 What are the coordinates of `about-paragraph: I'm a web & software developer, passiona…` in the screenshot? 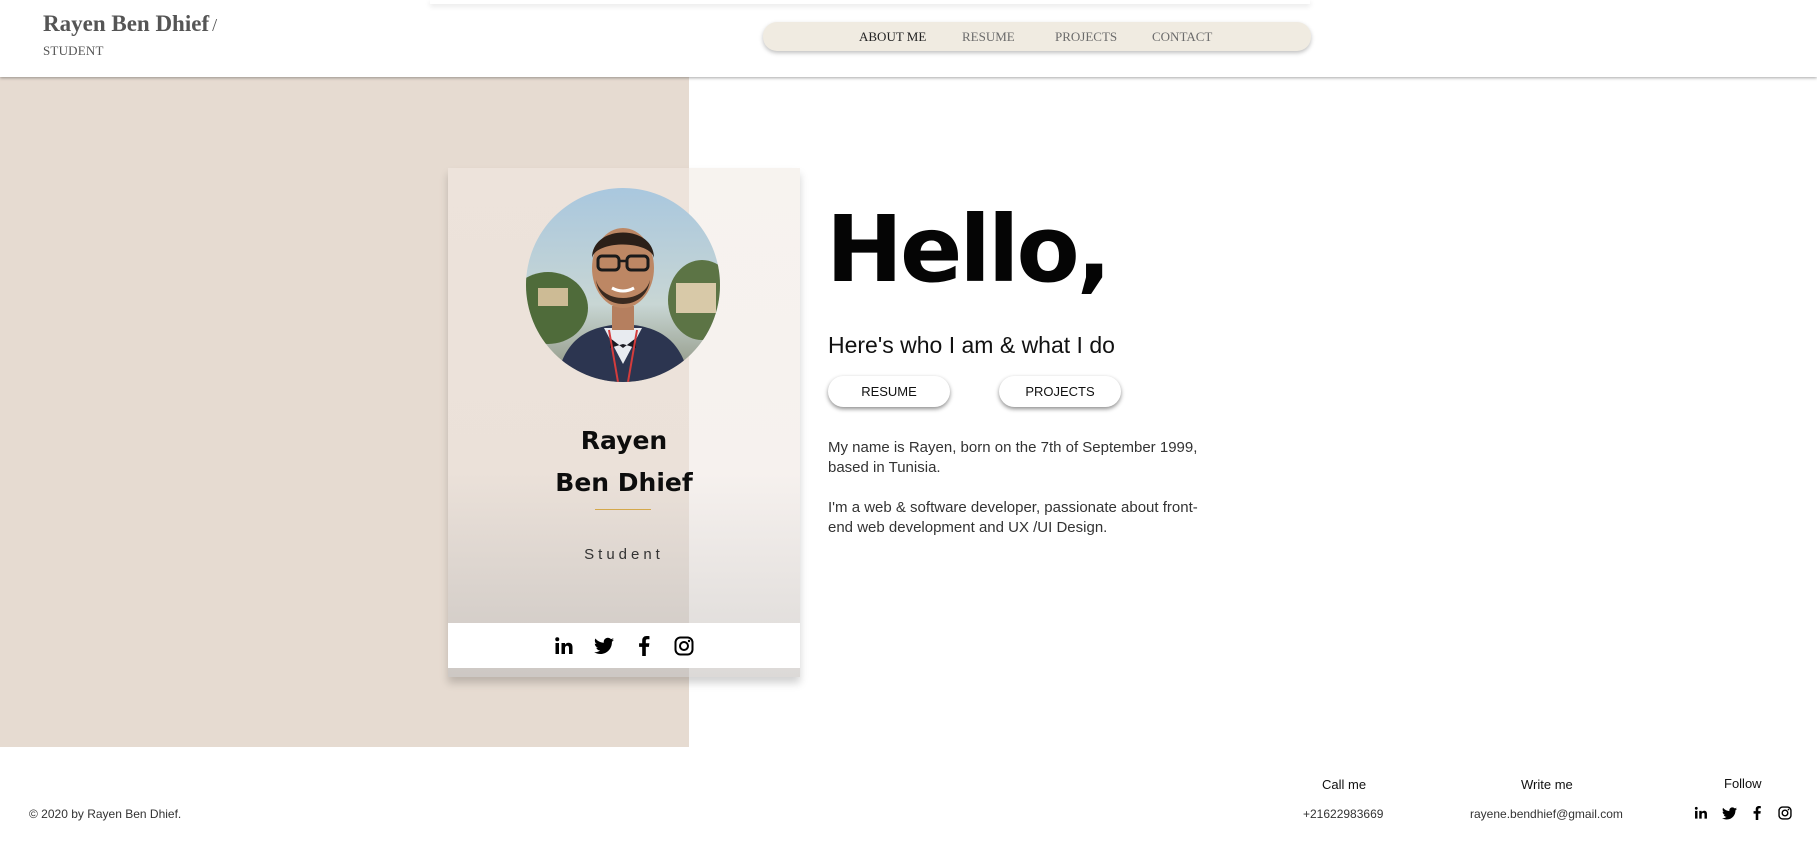 It's located at (1013, 517).